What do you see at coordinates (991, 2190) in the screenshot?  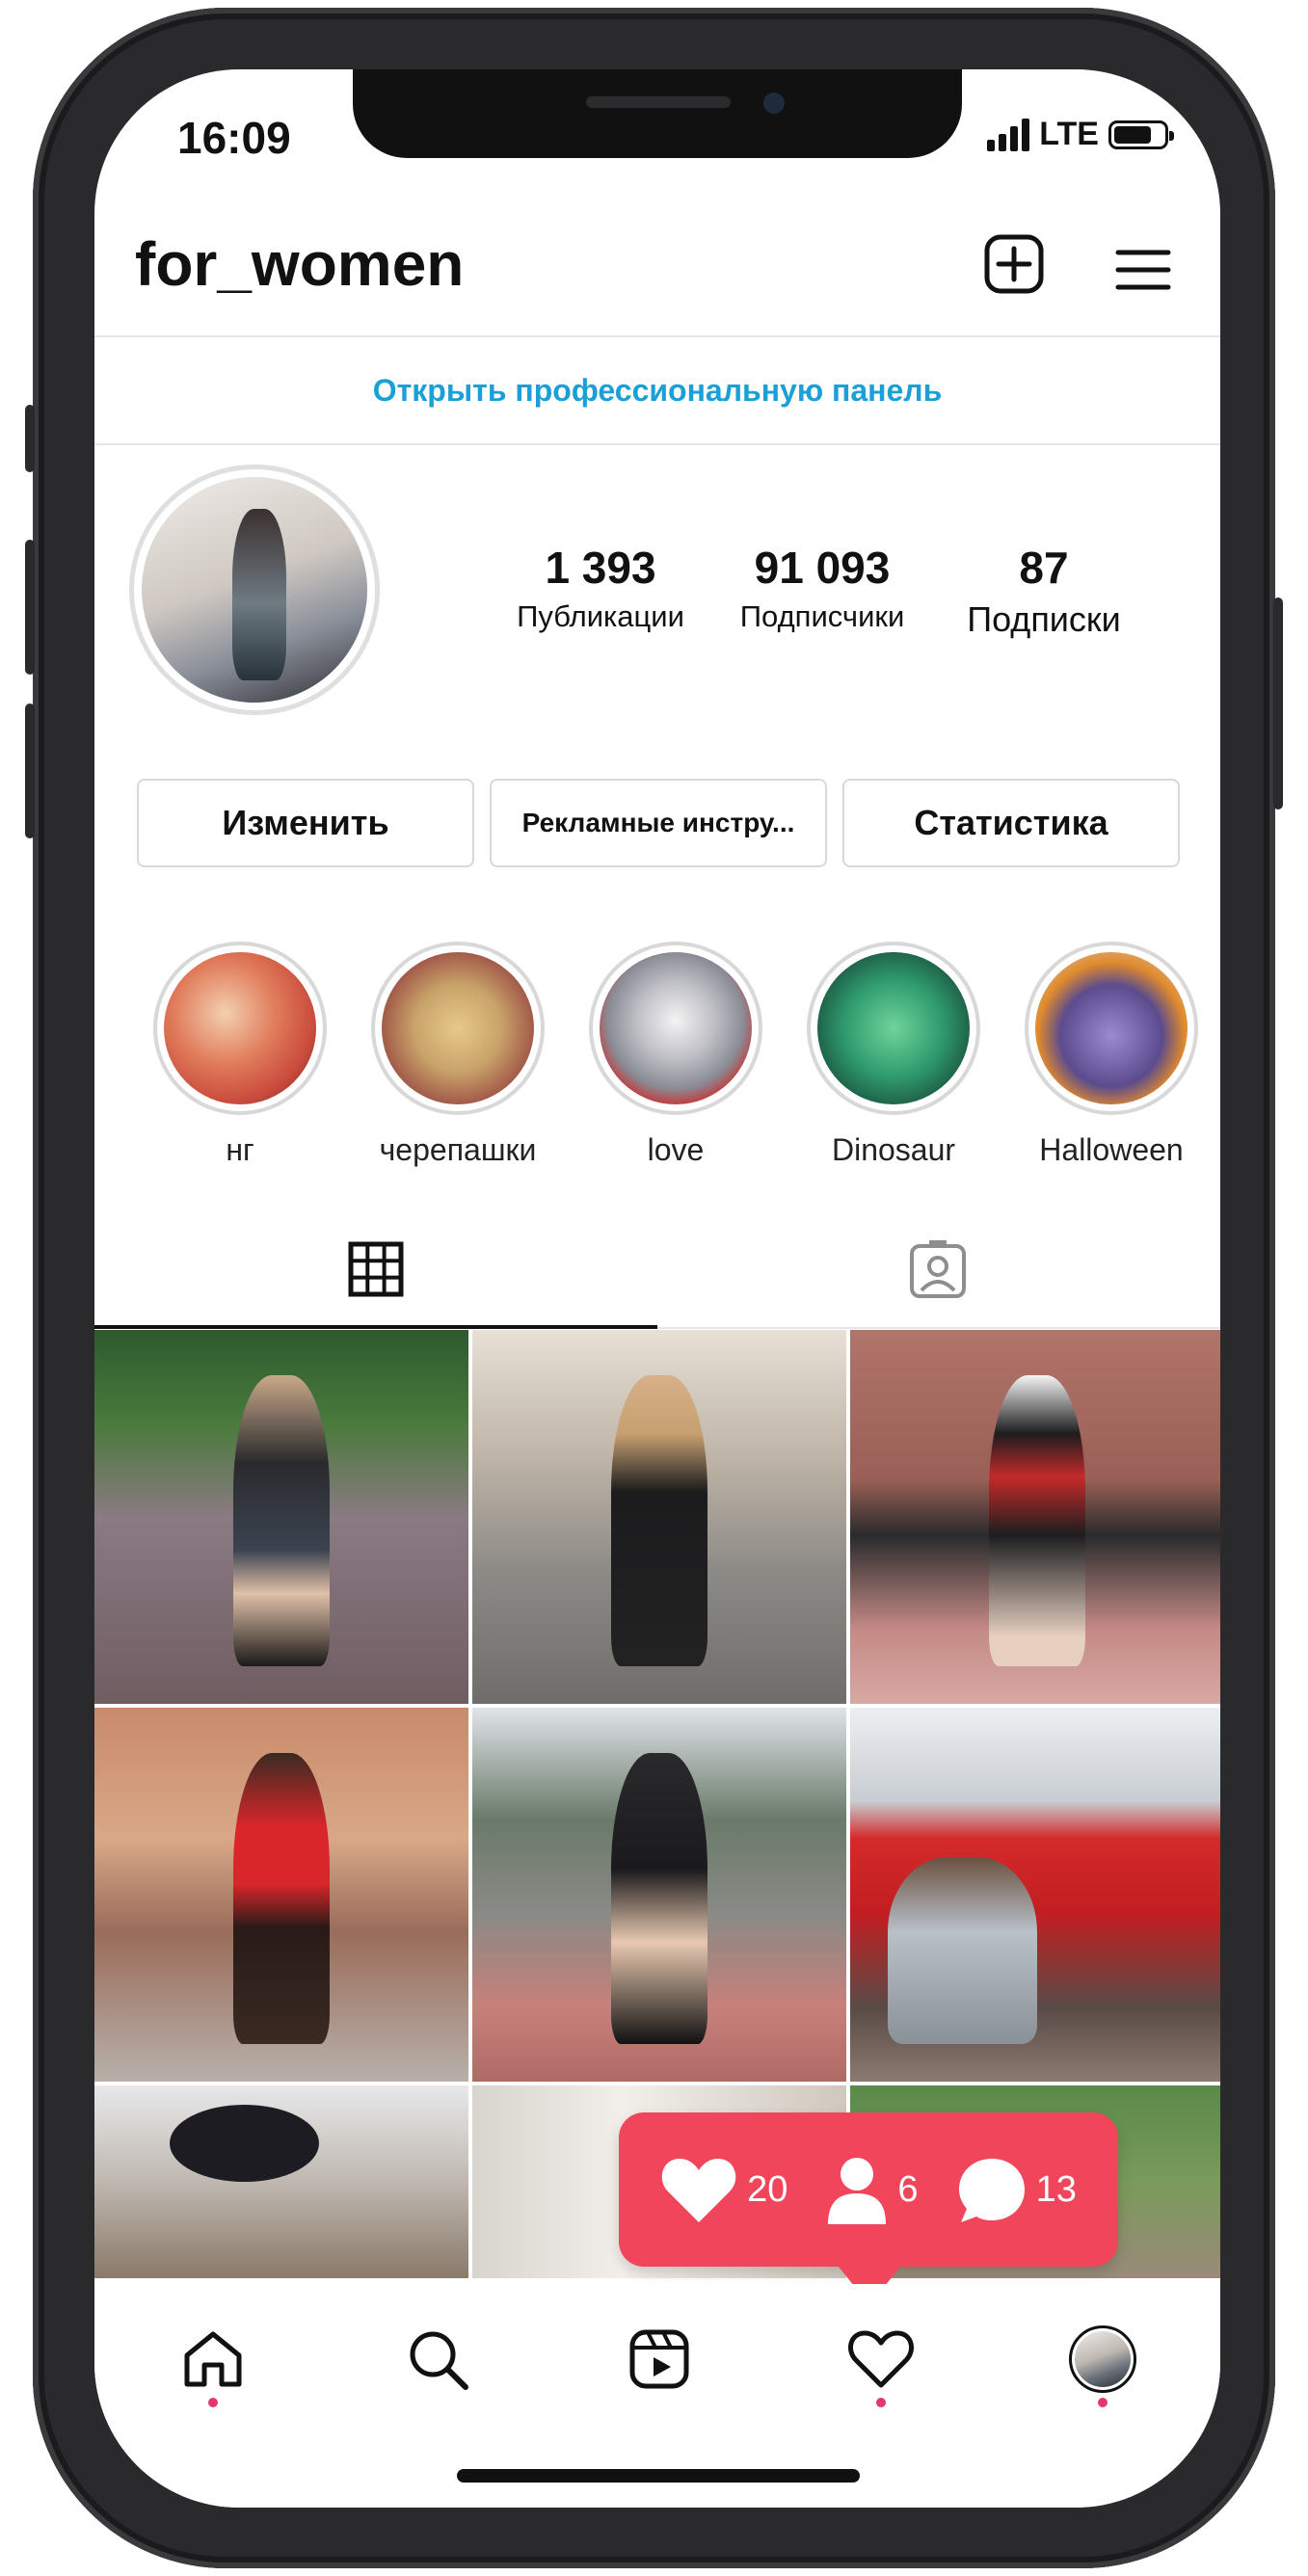 I see `comment-bubble-icon` at bounding box center [991, 2190].